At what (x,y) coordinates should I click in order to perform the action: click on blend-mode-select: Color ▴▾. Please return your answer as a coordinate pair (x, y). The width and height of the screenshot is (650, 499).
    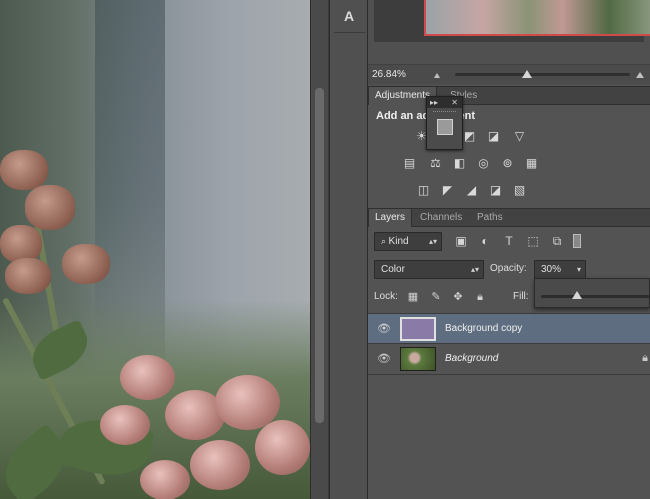
    Looking at the image, I should click on (429, 269).